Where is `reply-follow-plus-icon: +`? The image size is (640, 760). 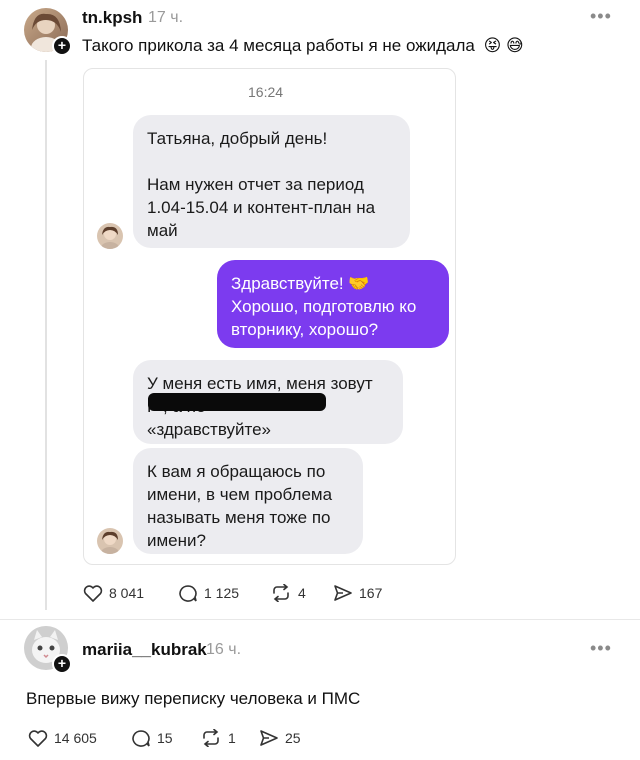 reply-follow-plus-icon: + is located at coordinates (62, 664).